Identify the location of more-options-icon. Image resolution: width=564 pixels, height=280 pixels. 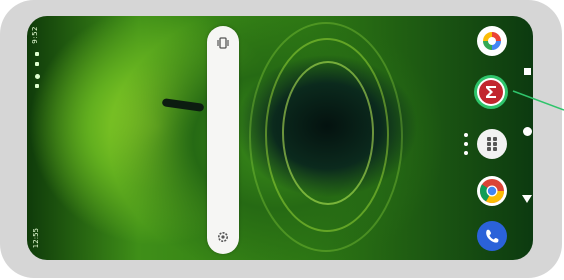
(466, 144).